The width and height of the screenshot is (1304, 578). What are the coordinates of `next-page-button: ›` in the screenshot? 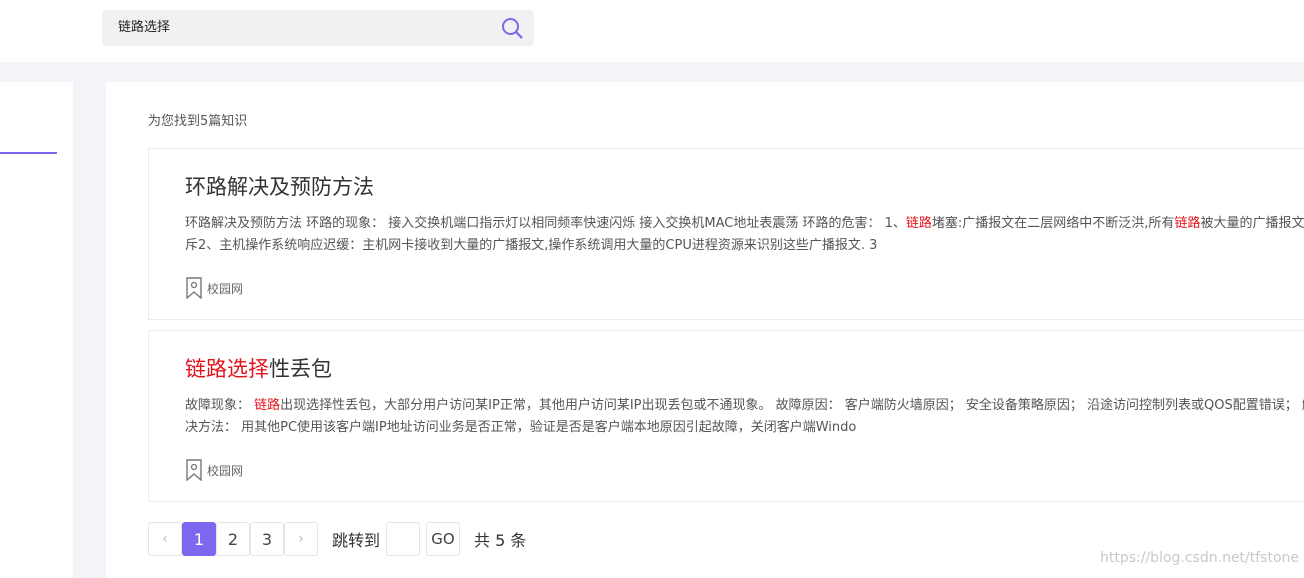 It's located at (301, 539).